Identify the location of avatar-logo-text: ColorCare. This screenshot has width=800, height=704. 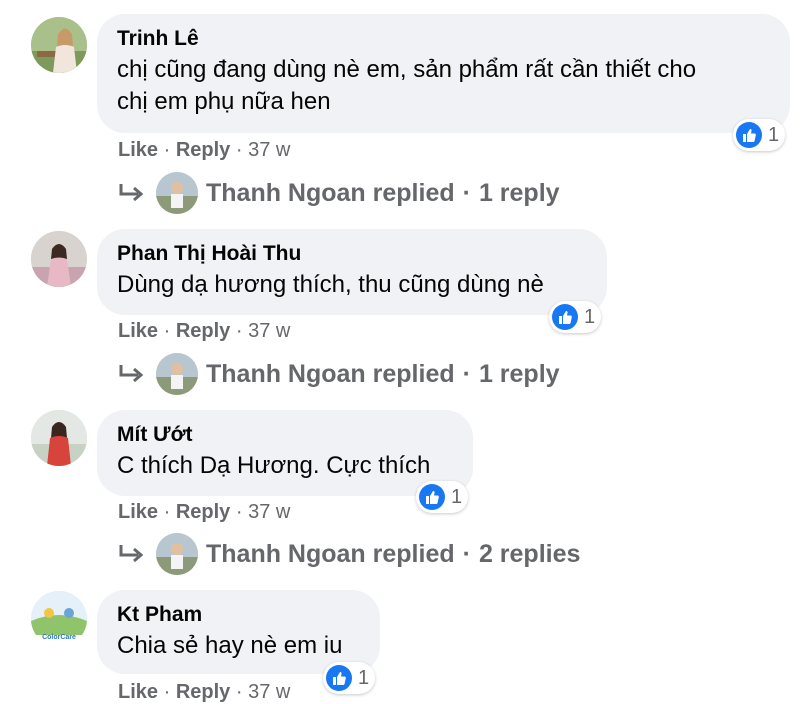
(59, 637).